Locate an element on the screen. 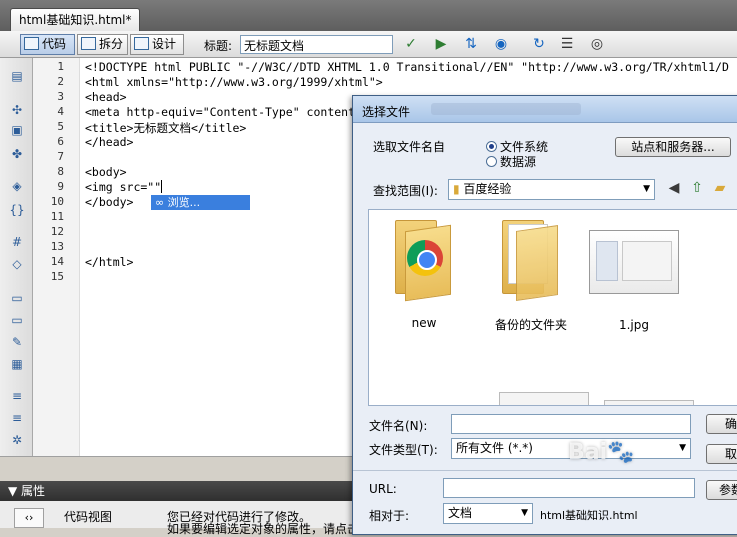  document-toolbar: 代码 拆分 设计 标题: 无标题文档 ✓ ▶ ⇅ ◉ ↻ ☰ ◎ is located at coordinates (368, 44).